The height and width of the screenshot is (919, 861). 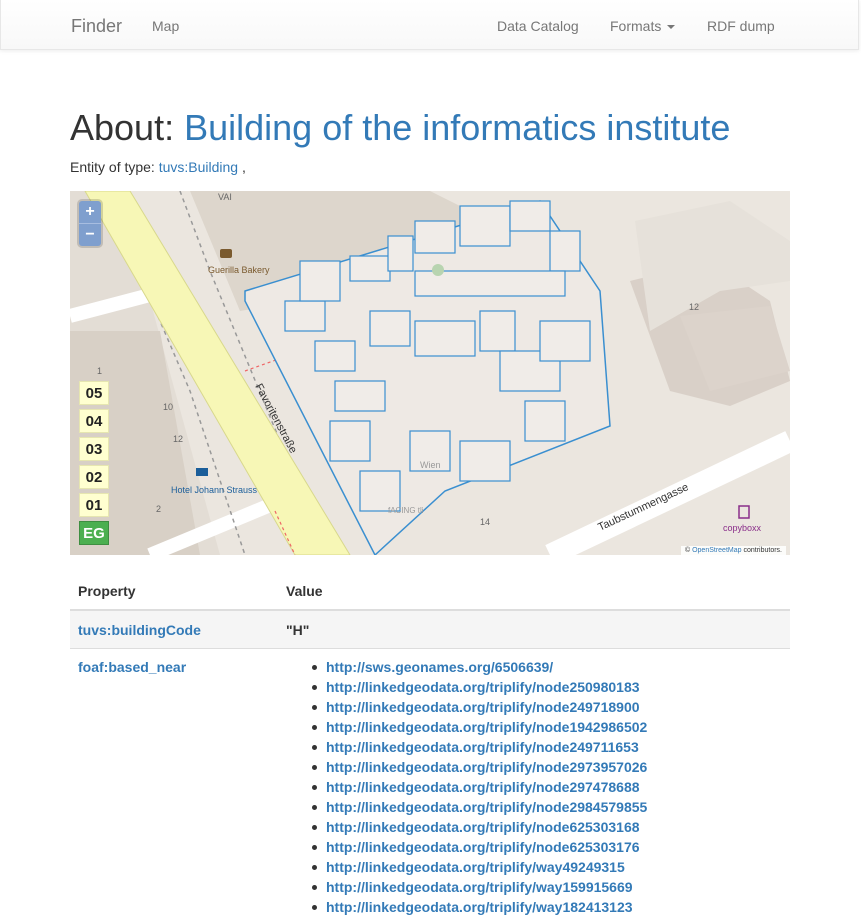 What do you see at coordinates (742, 528) in the screenshot?
I see `poi-label-copyboxx: copyboxx` at bounding box center [742, 528].